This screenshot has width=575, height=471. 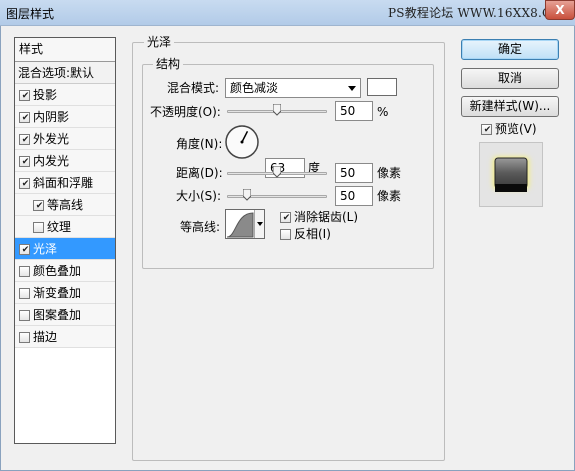 I want to click on title-bar: 图层样式 PS教程论坛 WWW.16XX8.COM X, so click(x=287, y=13).